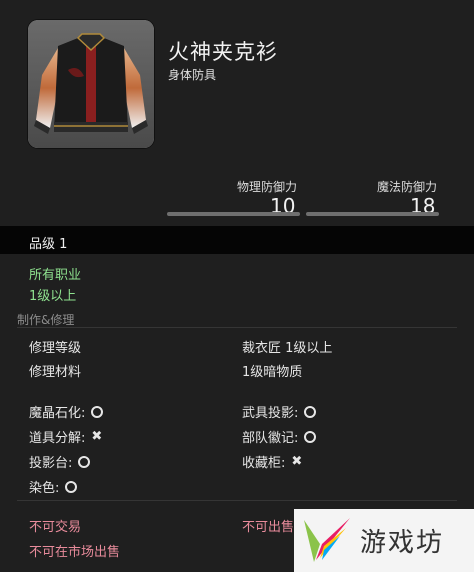  I want to click on repair-level-value: 裁衣匠 1级以上, so click(287, 348).